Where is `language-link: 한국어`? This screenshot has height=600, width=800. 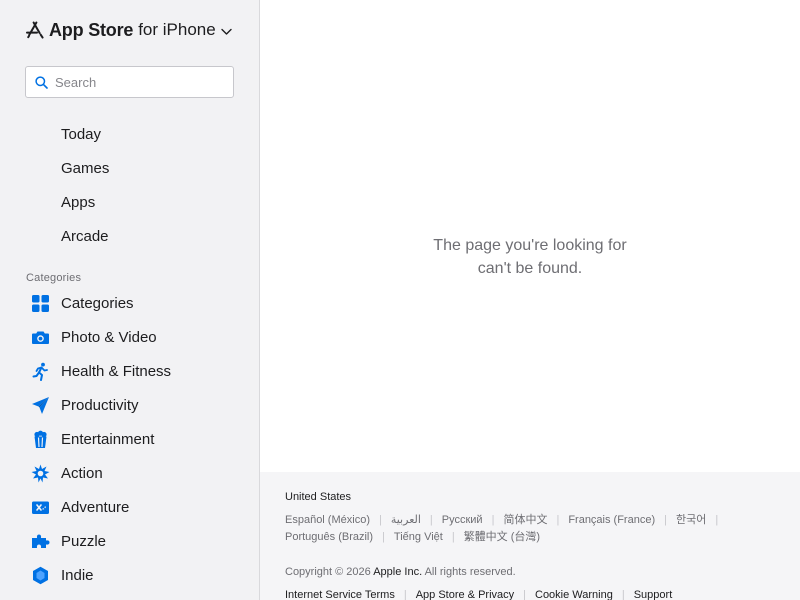
language-link: 한국어 is located at coordinates (691, 520).